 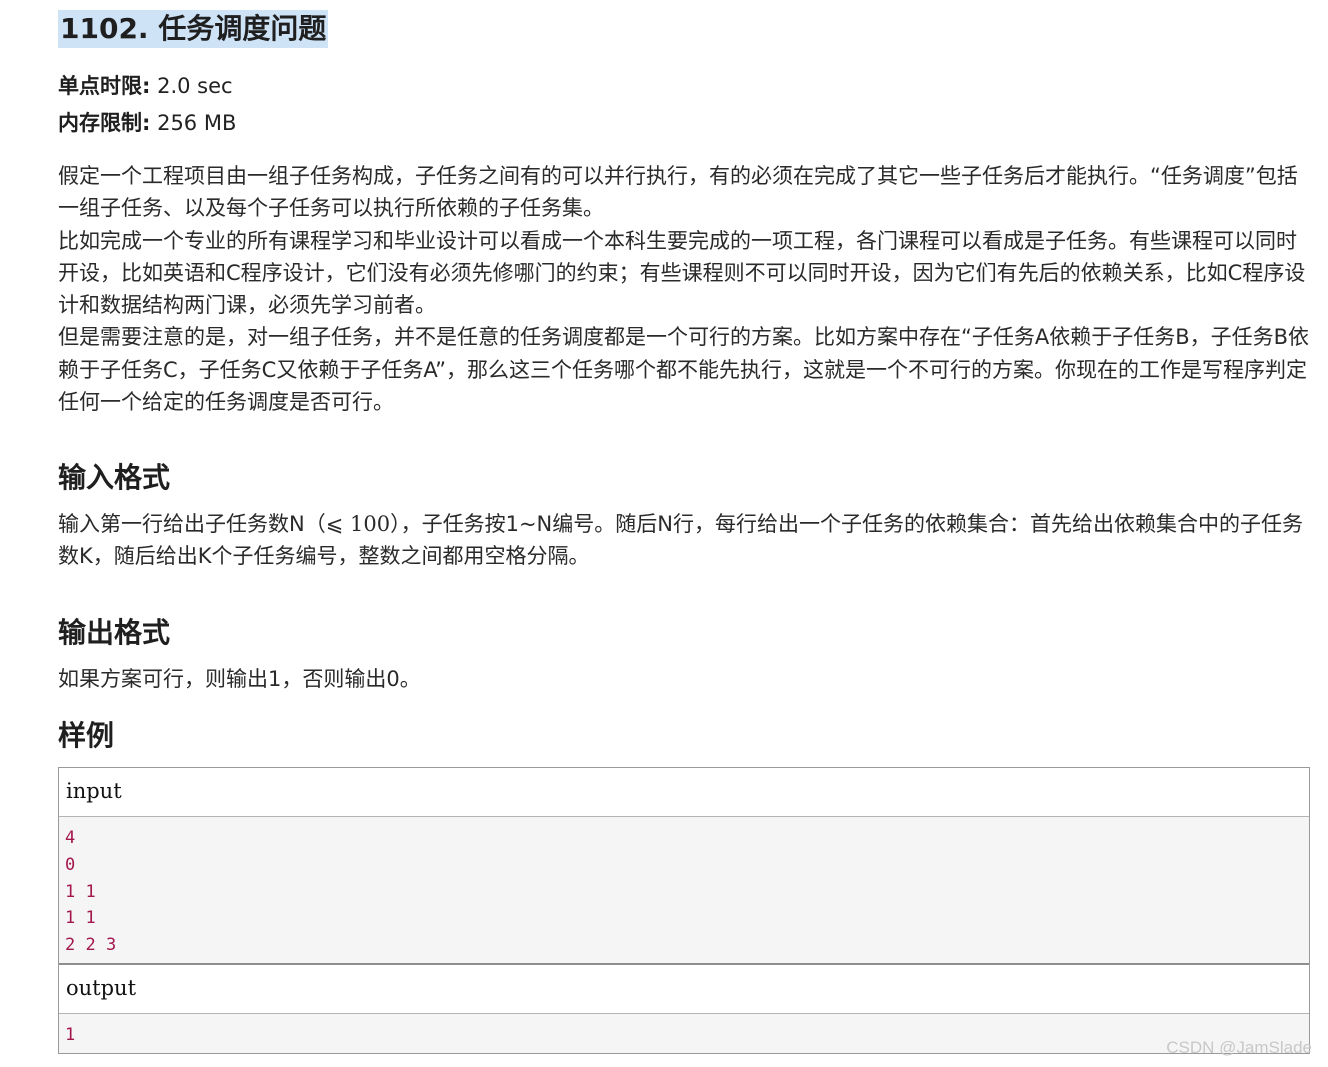 What do you see at coordinates (114, 477) in the screenshot?
I see `input-format-heading: 输入格式` at bounding box center [114, 477].